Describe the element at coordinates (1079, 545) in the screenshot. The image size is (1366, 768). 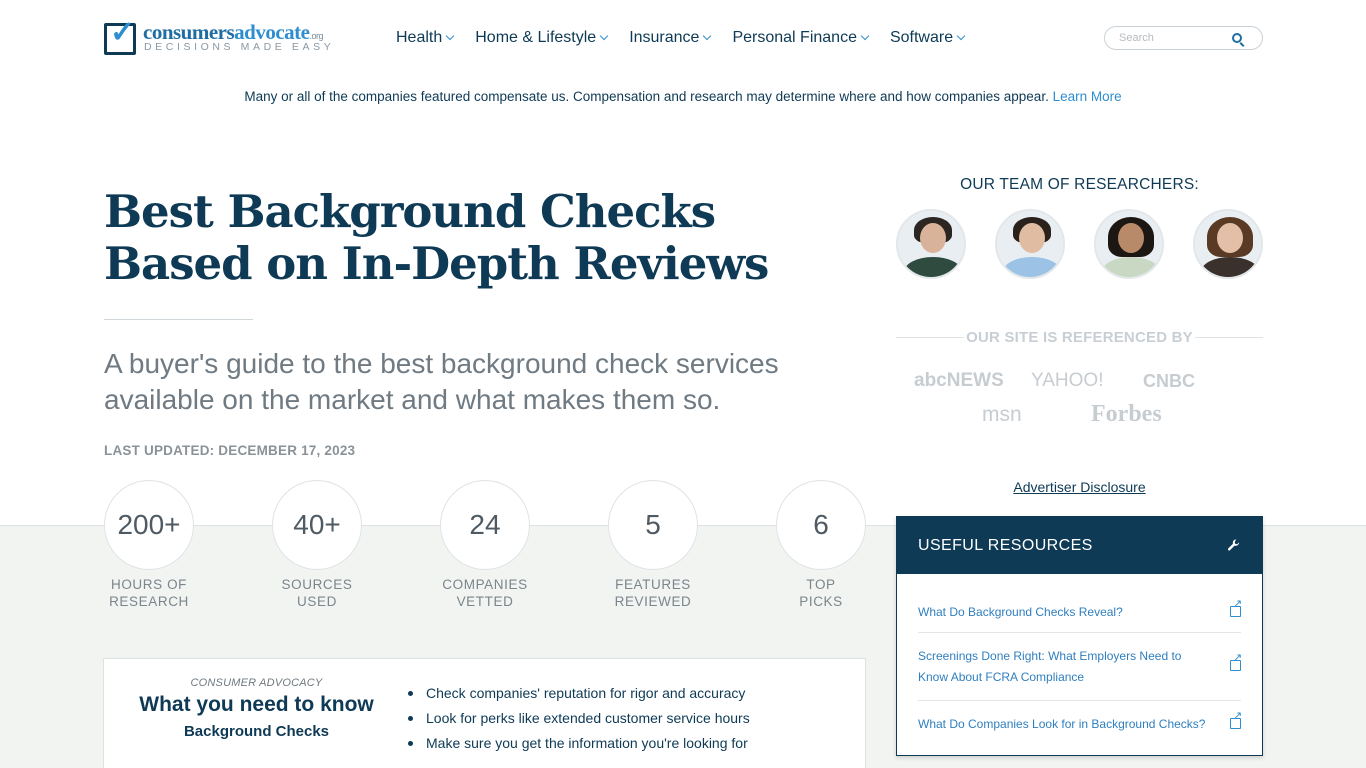
I see `resources-header: USEFUL RESOURCES` at that location.